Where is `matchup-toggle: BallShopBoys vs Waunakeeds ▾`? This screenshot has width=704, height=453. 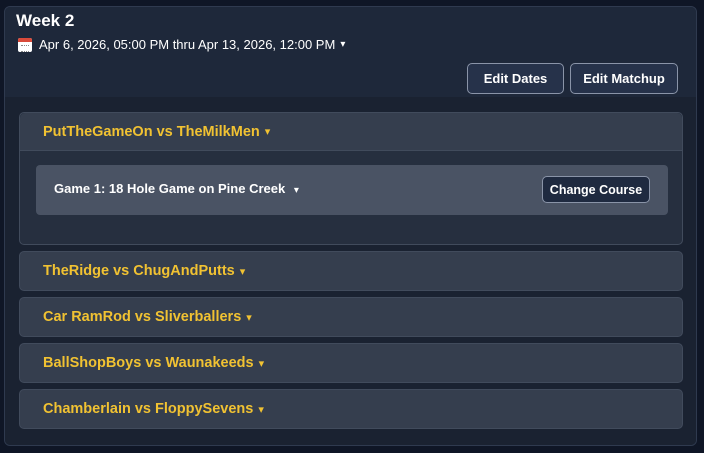 matchup-toggle: BallShopBoys vs Waunakeeds ▾ is located at coordinates (351, 363).